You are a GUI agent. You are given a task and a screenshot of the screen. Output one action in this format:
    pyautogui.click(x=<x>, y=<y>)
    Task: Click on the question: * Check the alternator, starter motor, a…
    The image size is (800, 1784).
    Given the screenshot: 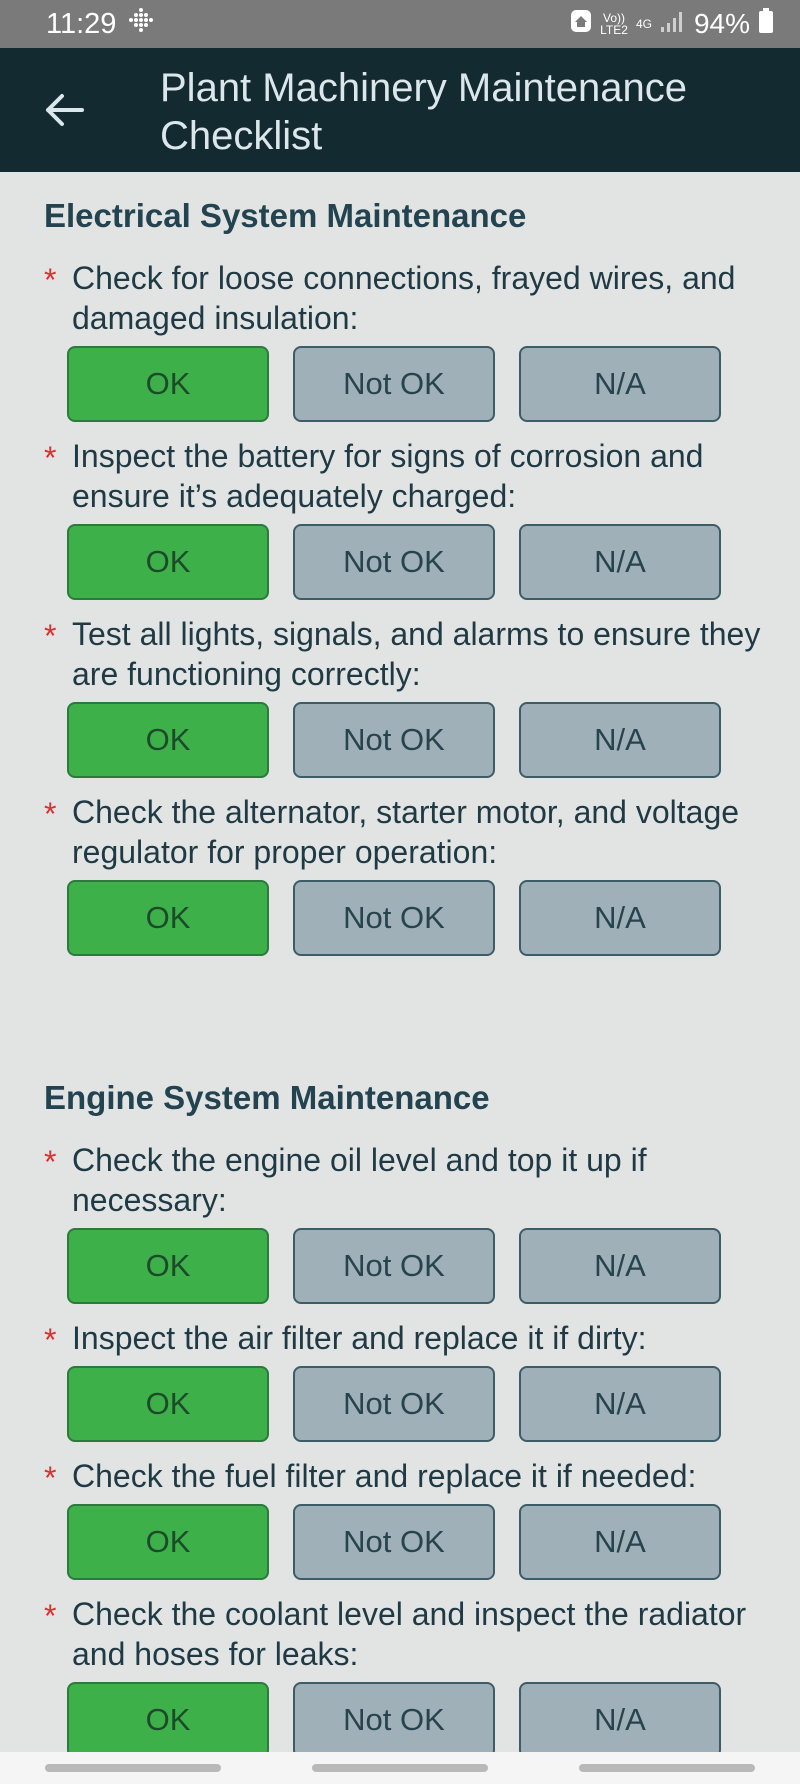 What is the action you would take?
    pyautogui.click(x=409, y=832)
    